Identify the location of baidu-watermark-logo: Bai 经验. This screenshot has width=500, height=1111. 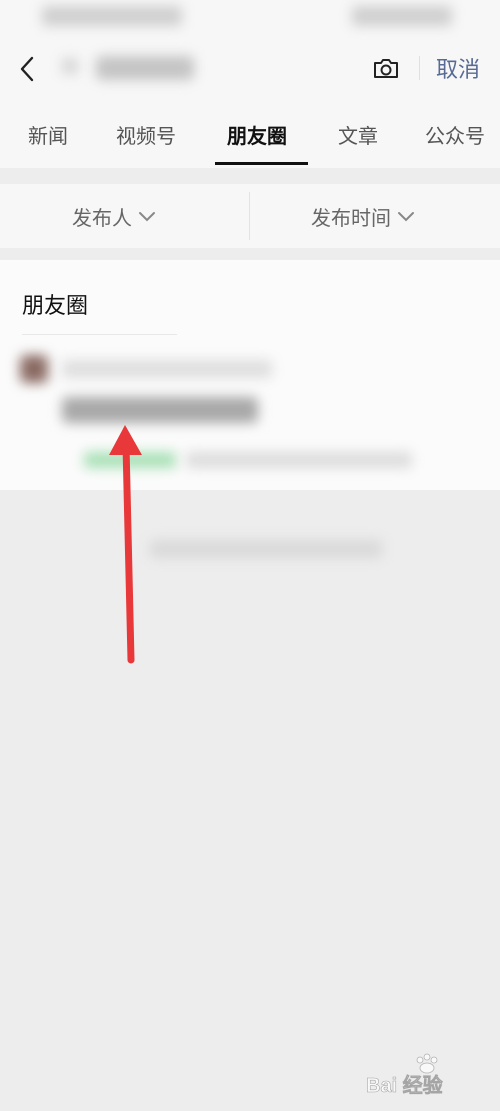
(404, 1075).